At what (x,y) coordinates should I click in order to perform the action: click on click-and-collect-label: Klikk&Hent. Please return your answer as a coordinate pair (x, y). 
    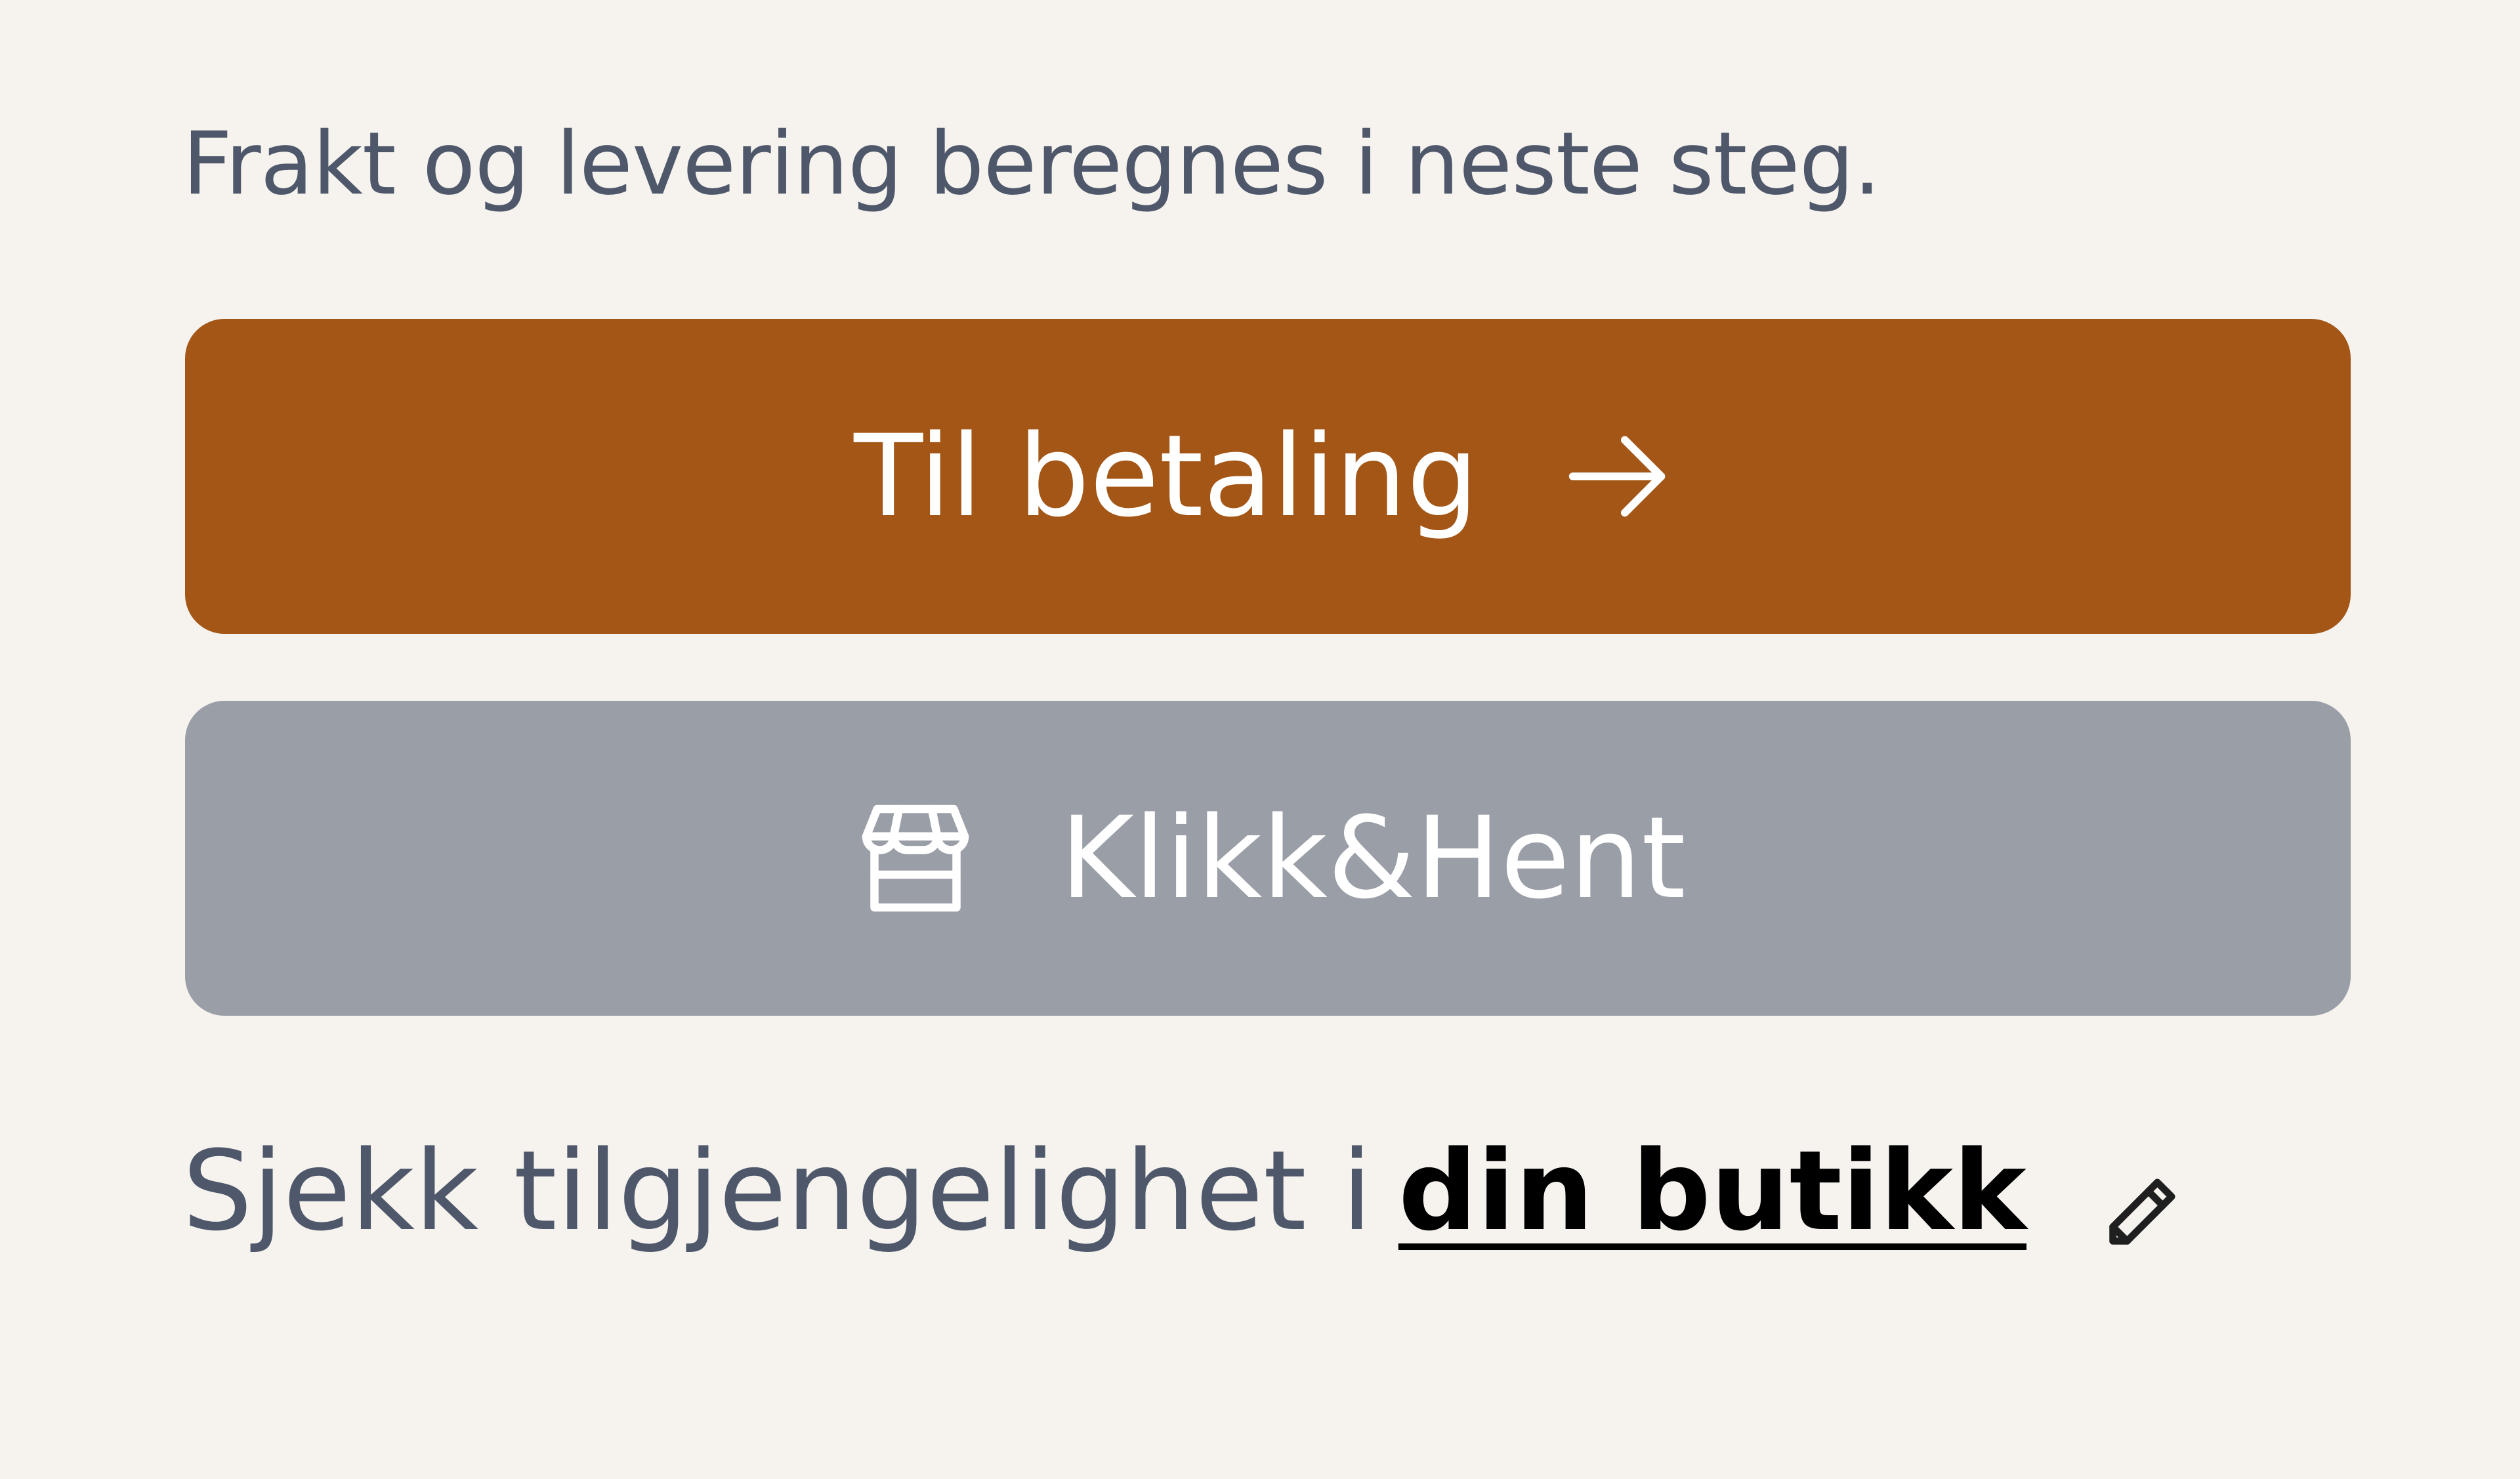
    Looking at the image, I should click on (1373, 858).